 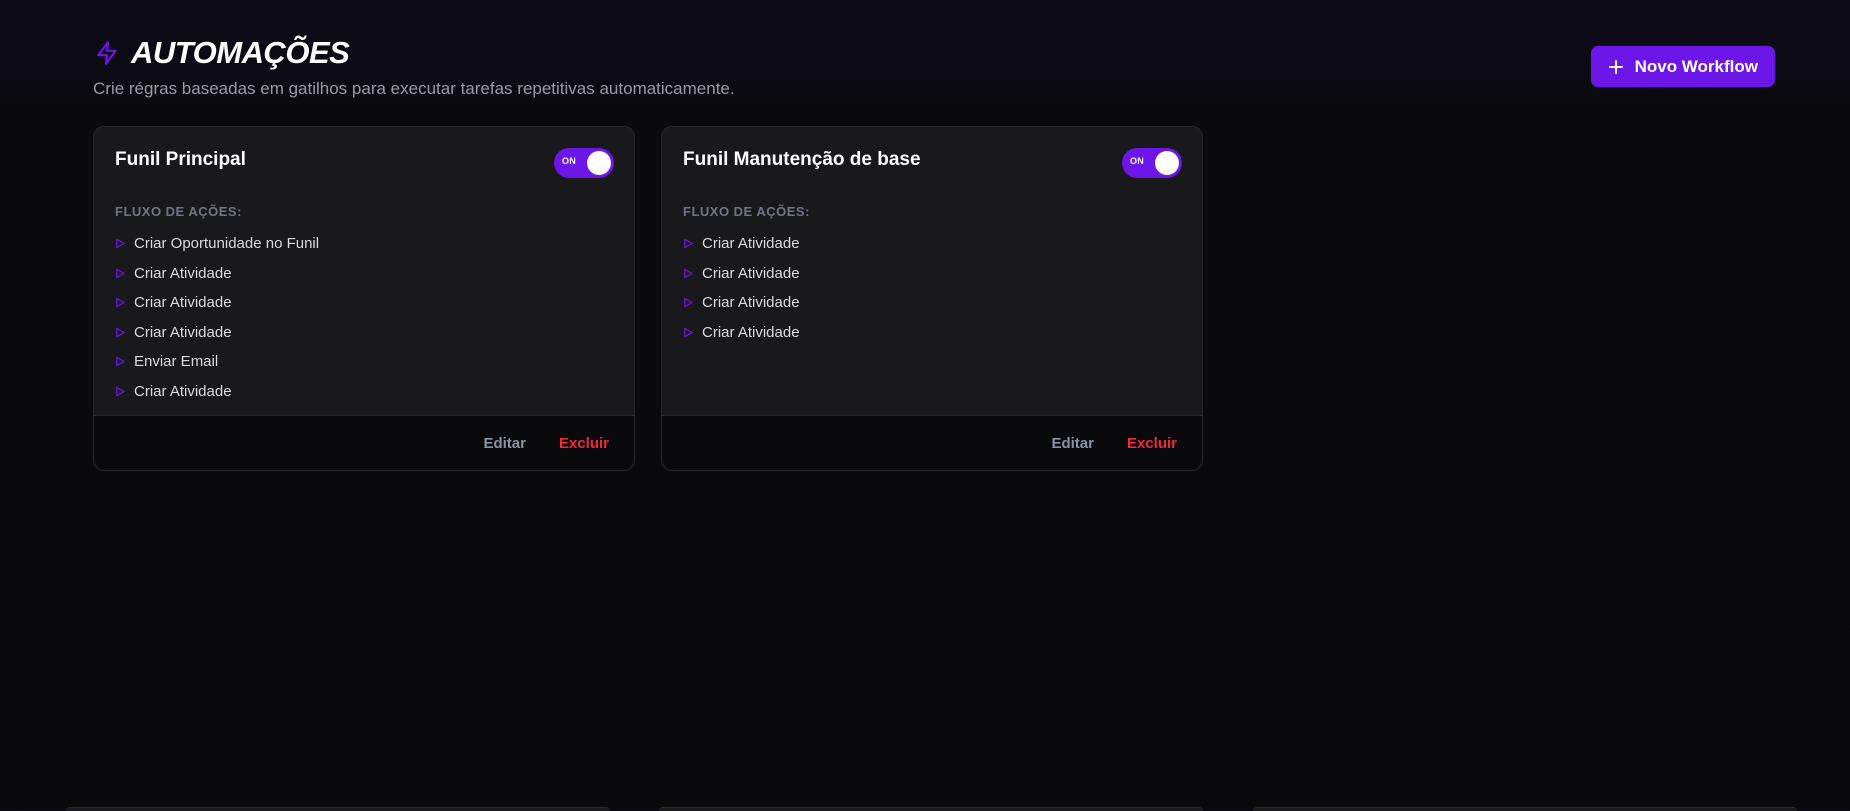 What do you see at coordinates (364, 362) in the screenshot?
I see `action-item: Enviar Email` at bounding box center [364, 362].